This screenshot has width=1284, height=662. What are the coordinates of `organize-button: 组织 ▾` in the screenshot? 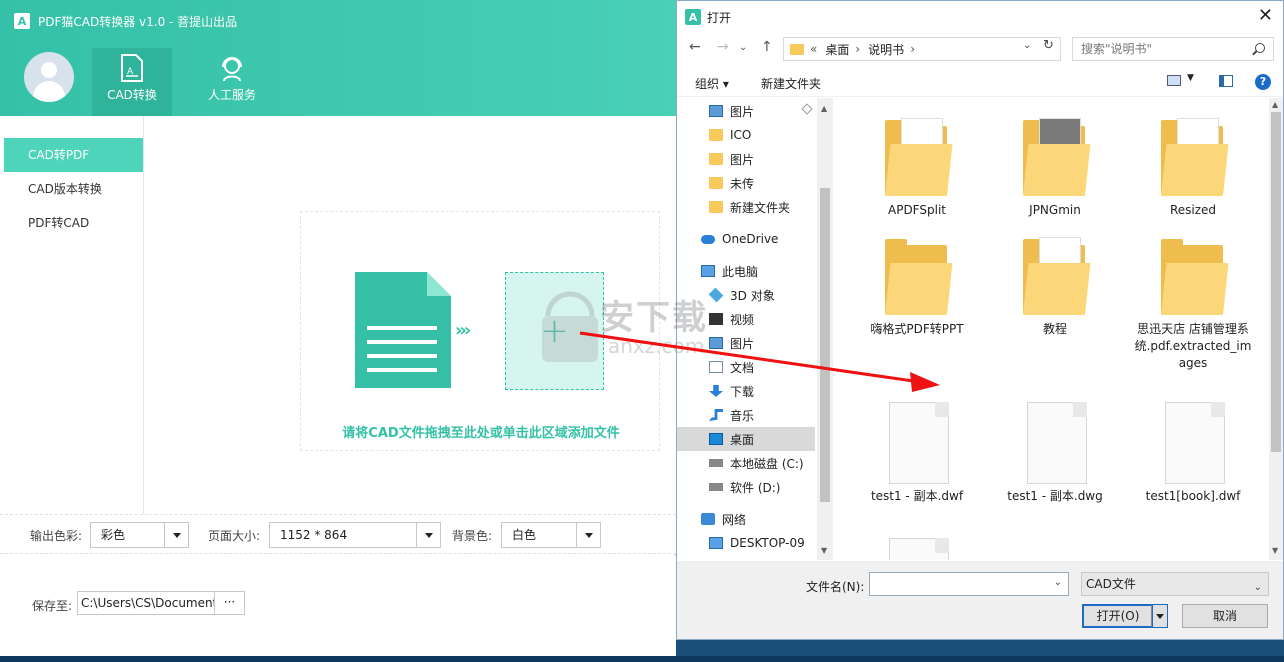 It's located at (712, 83).